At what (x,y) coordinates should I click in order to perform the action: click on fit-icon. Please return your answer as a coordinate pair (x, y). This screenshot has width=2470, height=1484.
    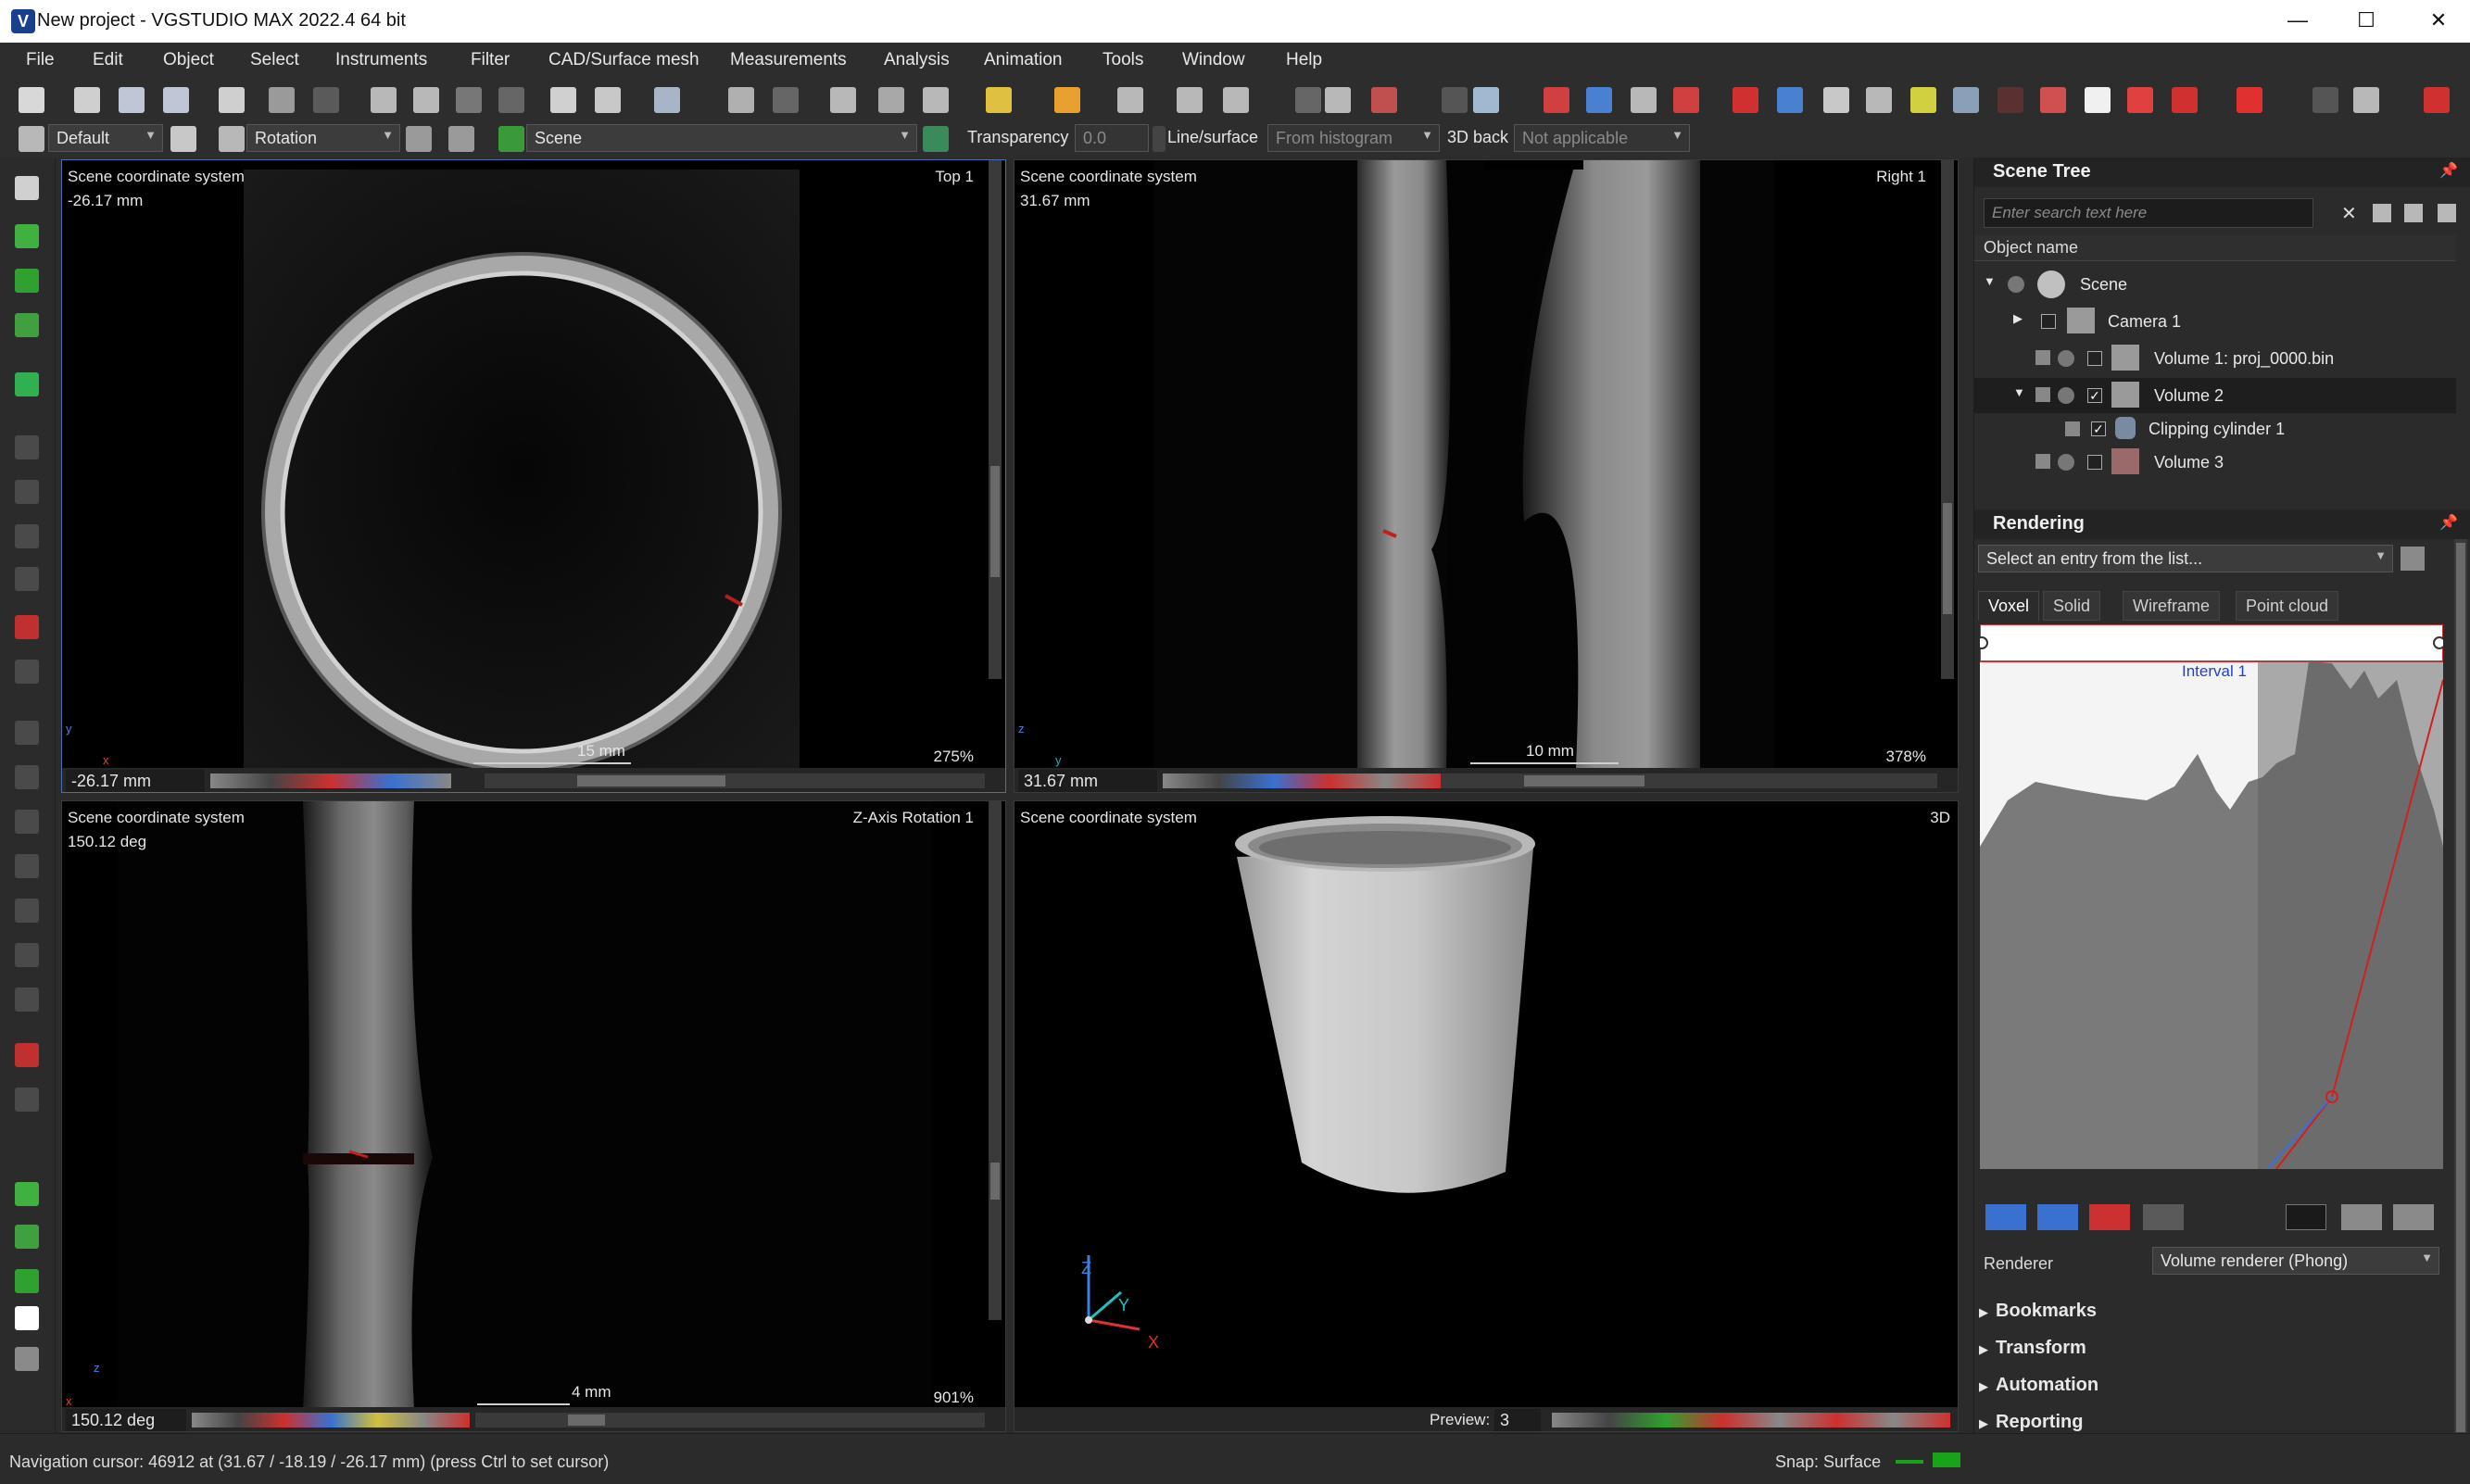
    Looking at the image, I should click on (1486, 100).